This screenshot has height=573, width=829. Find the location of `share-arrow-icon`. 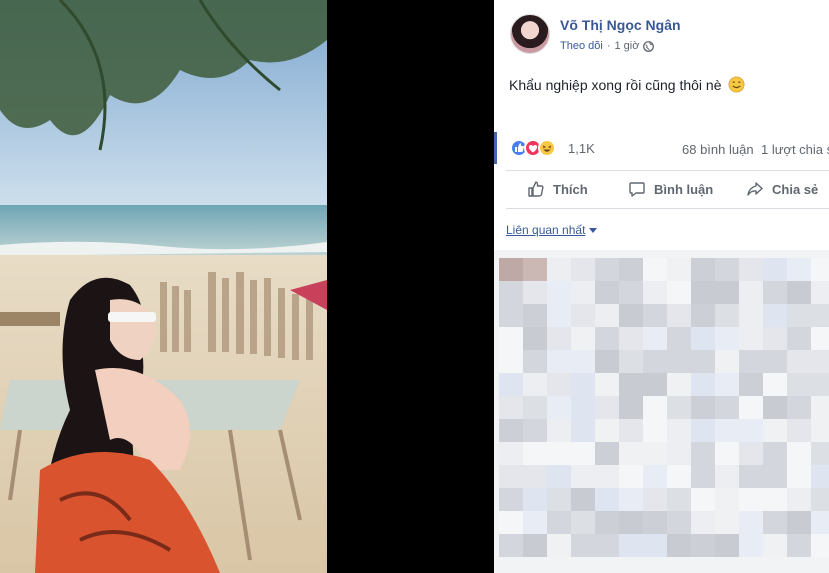

share-arrow-icon is located at coordinates (755, 189).